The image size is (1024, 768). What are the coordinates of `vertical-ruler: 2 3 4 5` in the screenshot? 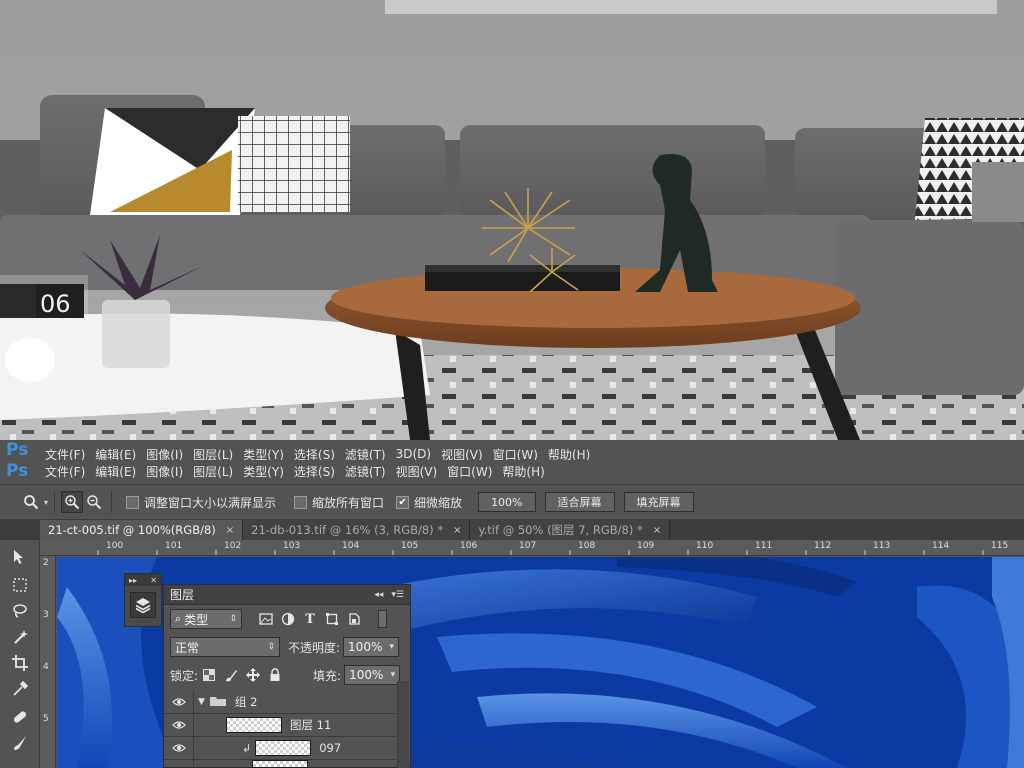 It's located at (48, 662).